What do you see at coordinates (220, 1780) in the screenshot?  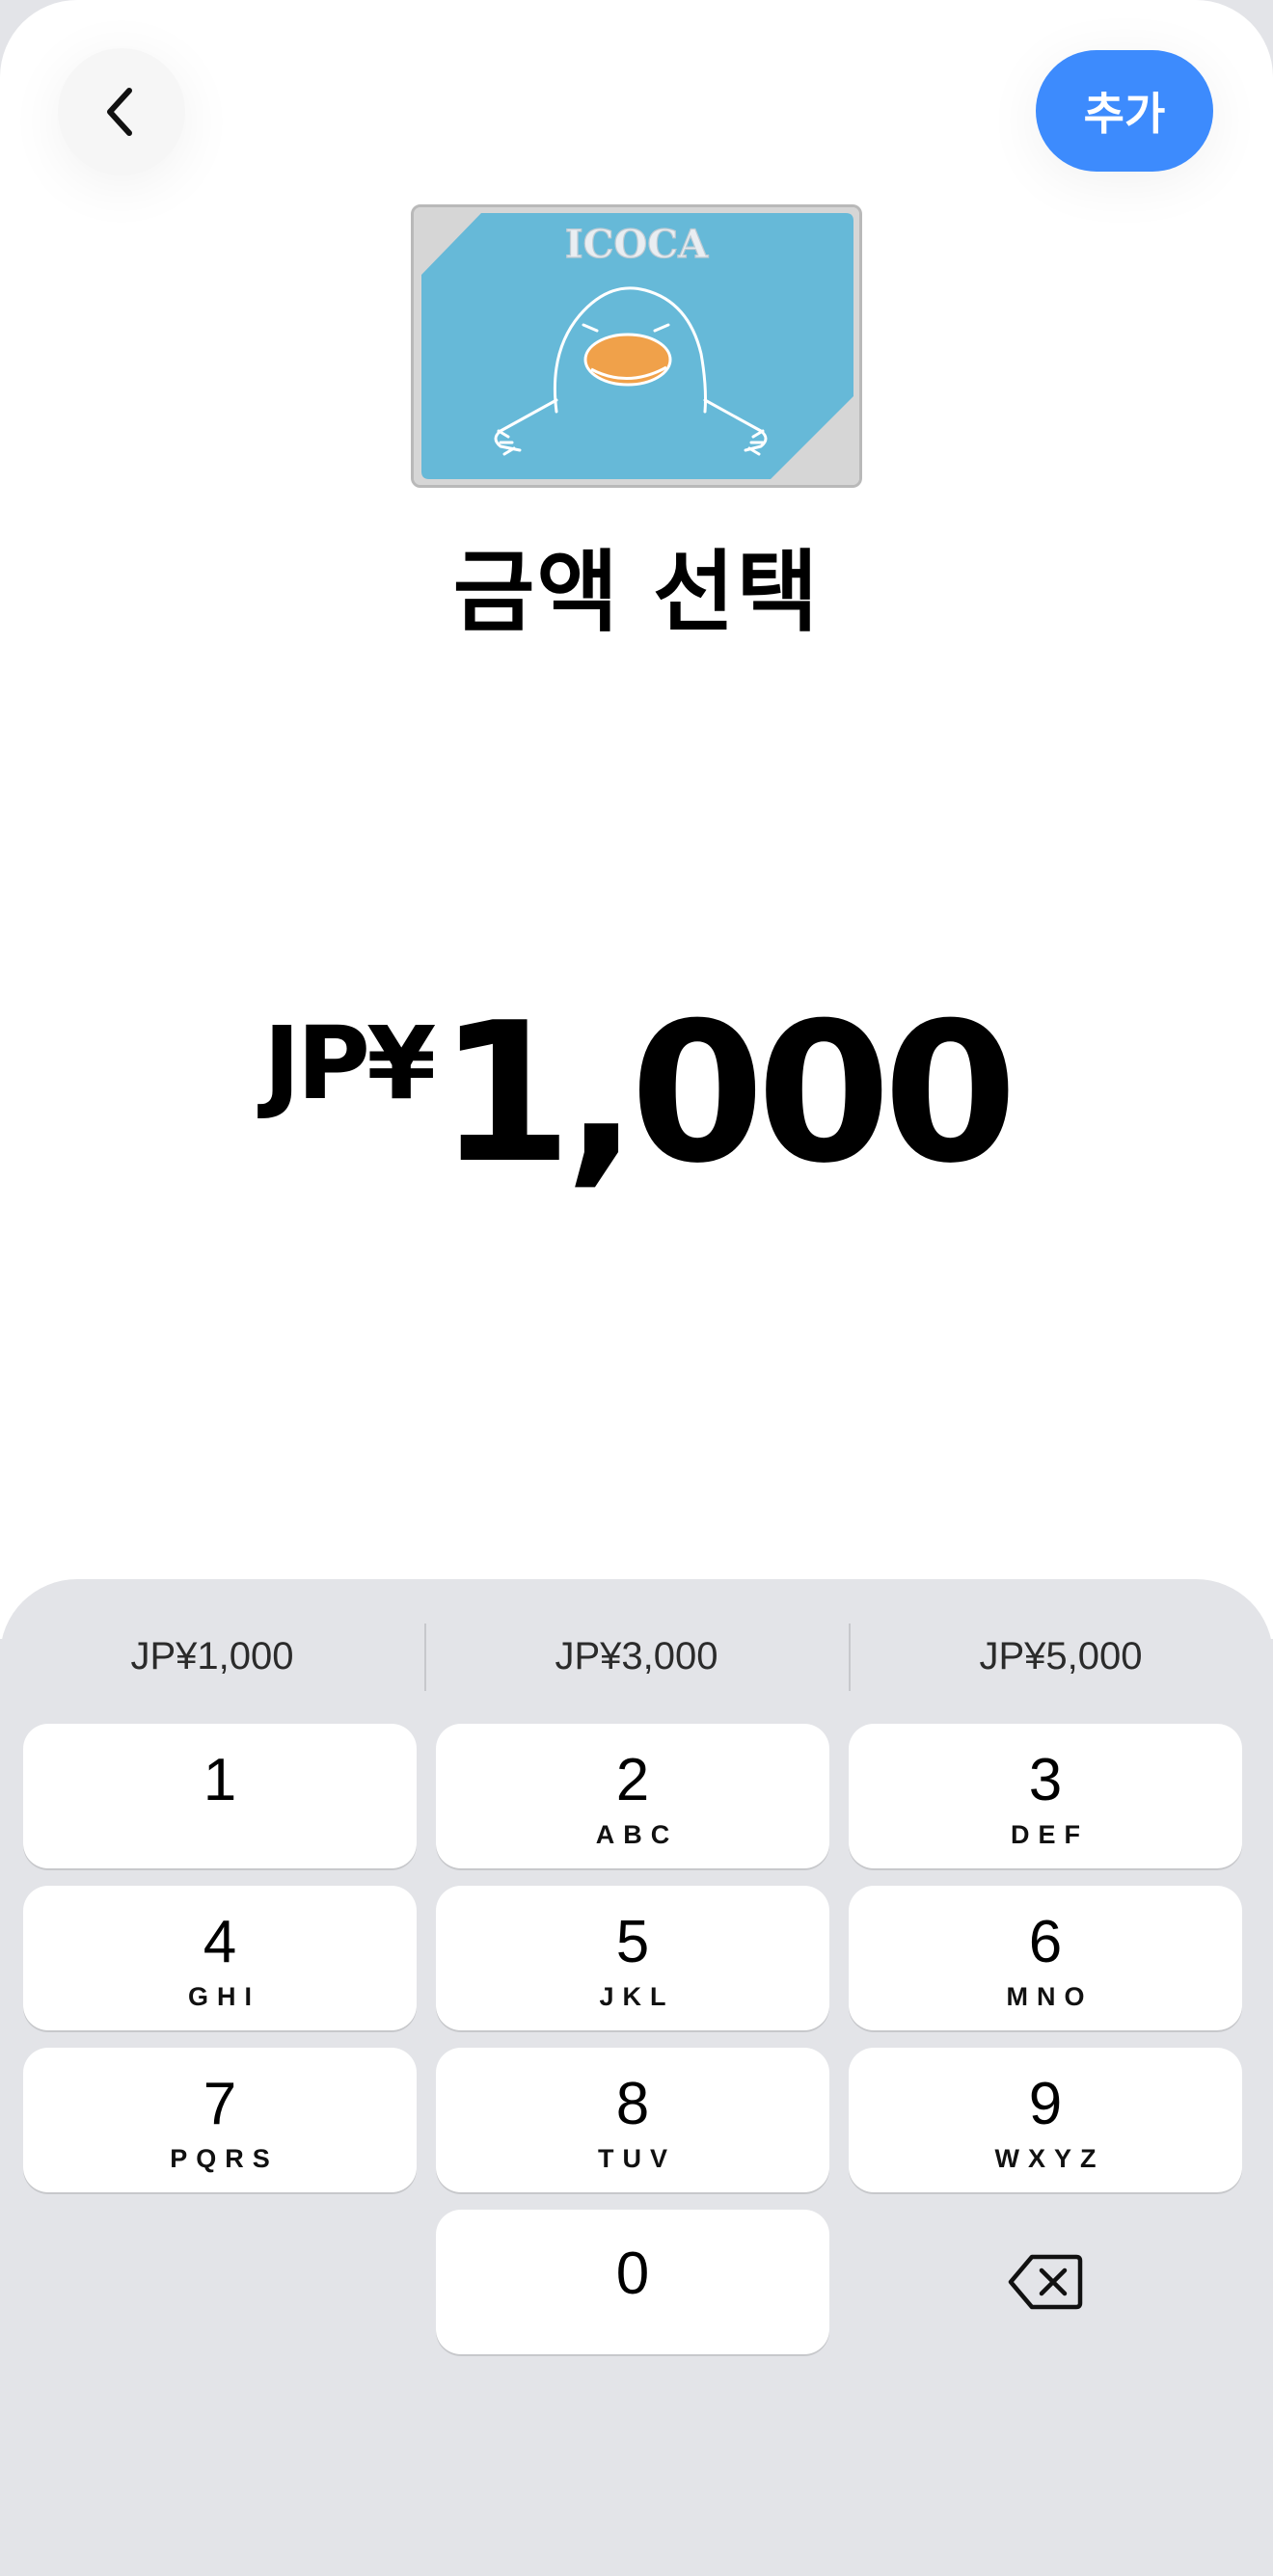 I see `key-digit: 1` at bounding box center [220, 1780].